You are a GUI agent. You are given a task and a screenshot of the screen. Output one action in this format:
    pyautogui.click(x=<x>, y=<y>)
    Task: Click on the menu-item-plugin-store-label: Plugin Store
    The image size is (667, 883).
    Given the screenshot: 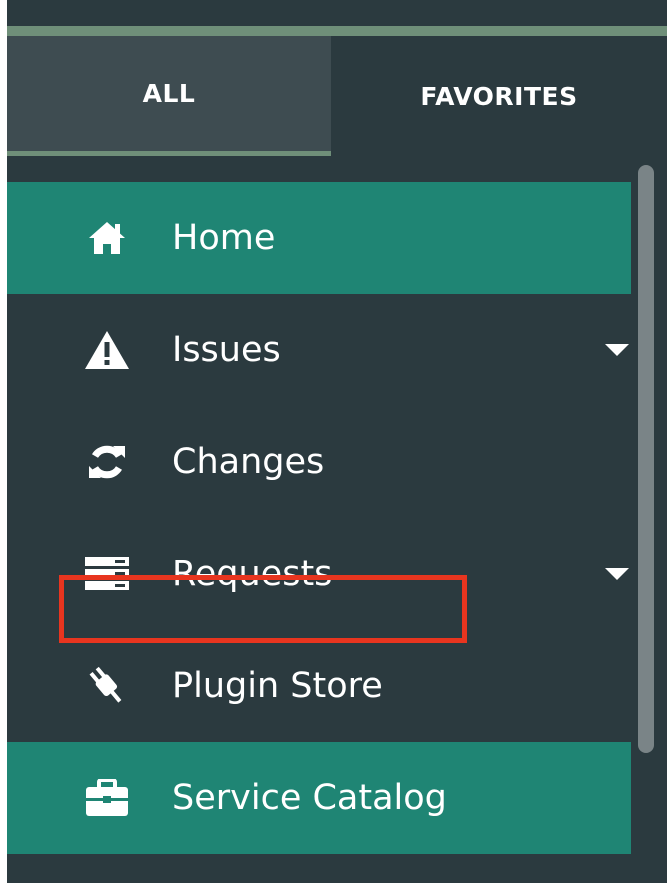 What is the action you would take?
    pyautogui.click(x=277, y=685)
    